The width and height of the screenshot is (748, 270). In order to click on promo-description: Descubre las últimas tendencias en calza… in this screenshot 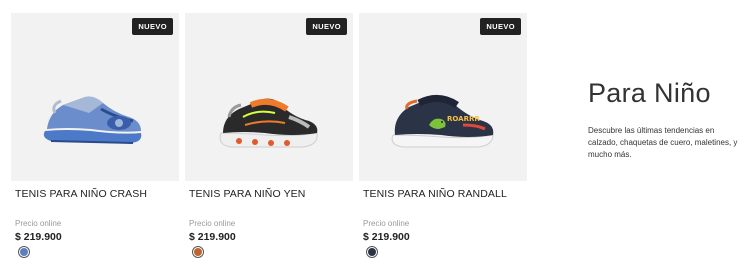, I will do `click(663, 142)`.